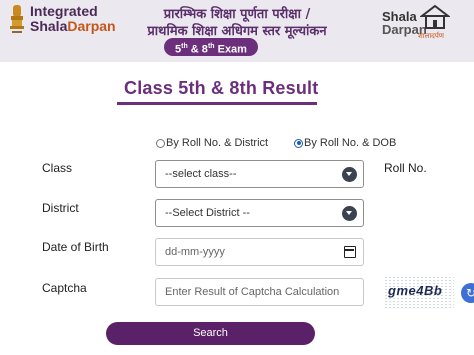 This screenshot has width=474, height=355. Describe the element at coordinates (197, 49) in the screenshot. I see `badge-part: & 8` at that location.